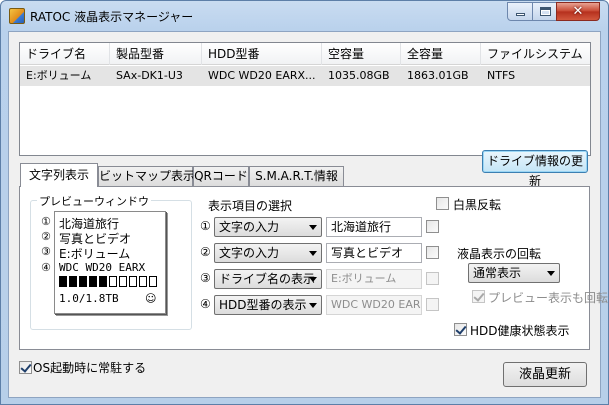  Describe the element at coordinates (361, 54) in the screenshot. I see `column-header: 空容量` at that location.